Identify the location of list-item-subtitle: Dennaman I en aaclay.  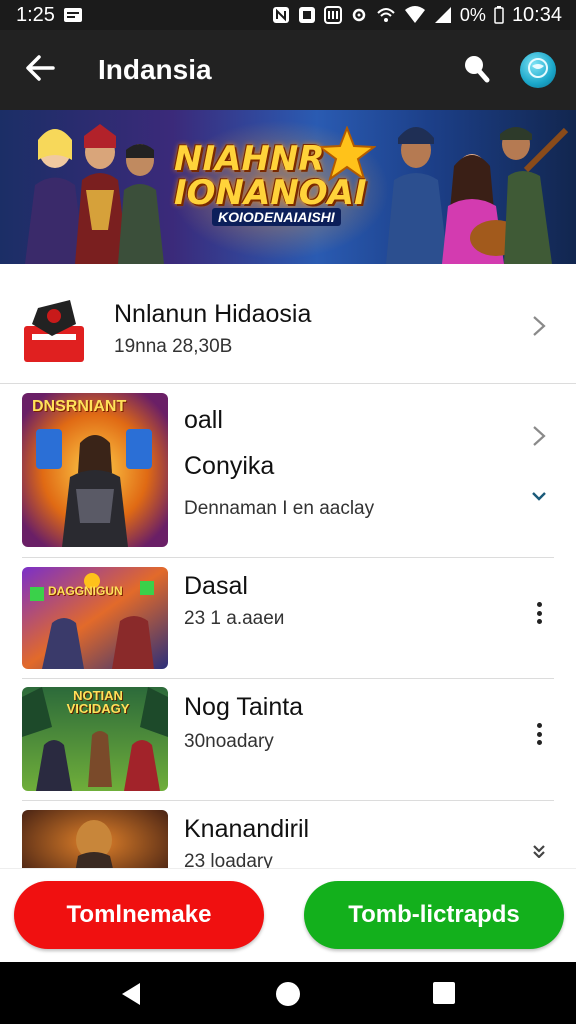
(279, 508).